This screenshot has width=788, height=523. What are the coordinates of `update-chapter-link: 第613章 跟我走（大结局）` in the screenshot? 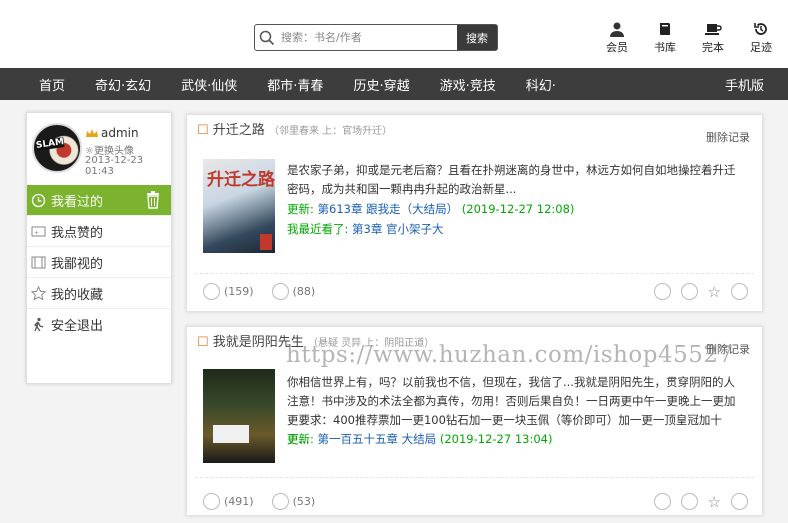 It's located at (388, 209).